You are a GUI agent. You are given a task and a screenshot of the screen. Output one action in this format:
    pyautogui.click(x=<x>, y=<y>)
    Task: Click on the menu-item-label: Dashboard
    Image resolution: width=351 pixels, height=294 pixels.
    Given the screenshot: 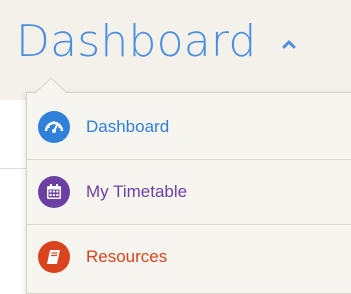 What is the action you would take?
    pyautogui.click(x=128, y=126)
    